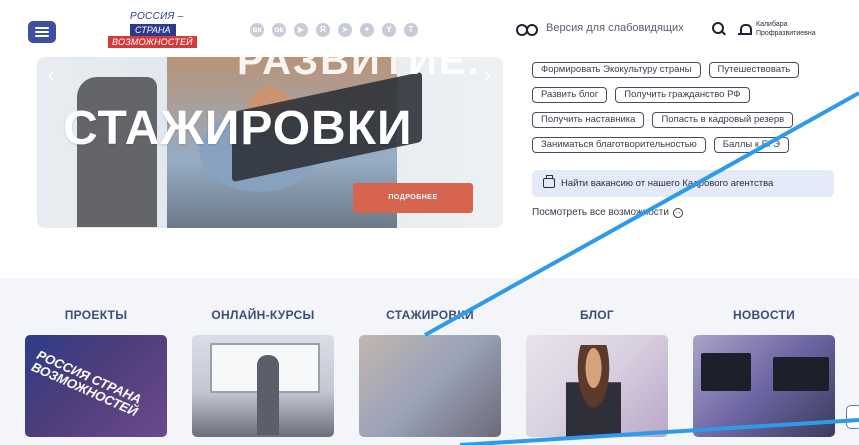 This screenshot has width=859, height=445. Describe the element at coordinates (257, 30) in the screenshot. I see `vk-icon: вк` at that location.